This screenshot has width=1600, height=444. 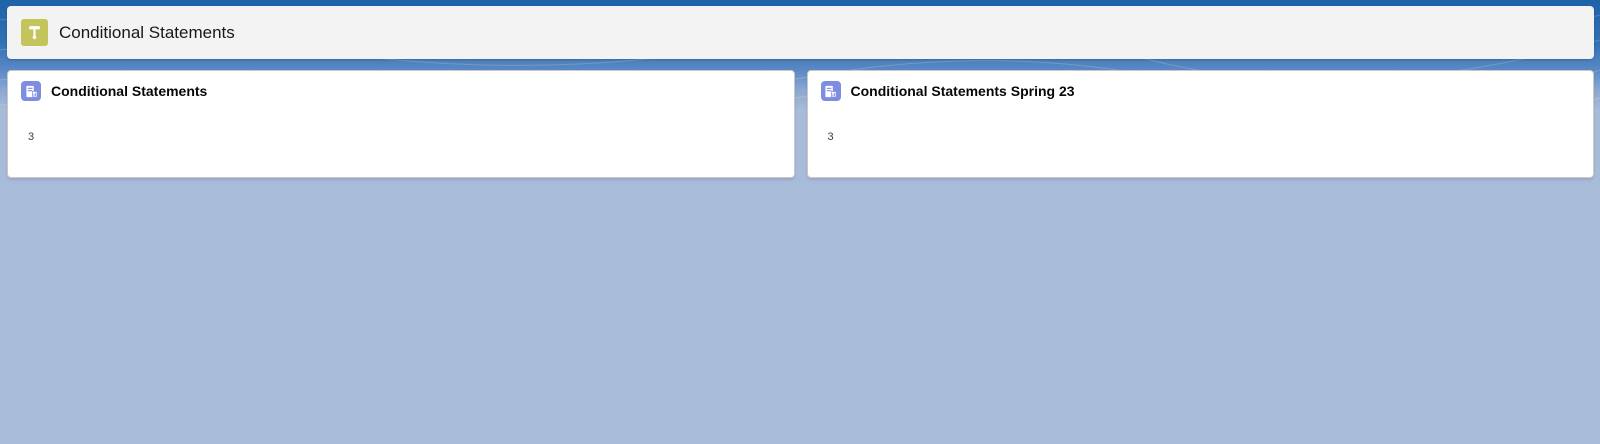 I want to click on card-header: Conditional Statements, so click(x=114, y=91).